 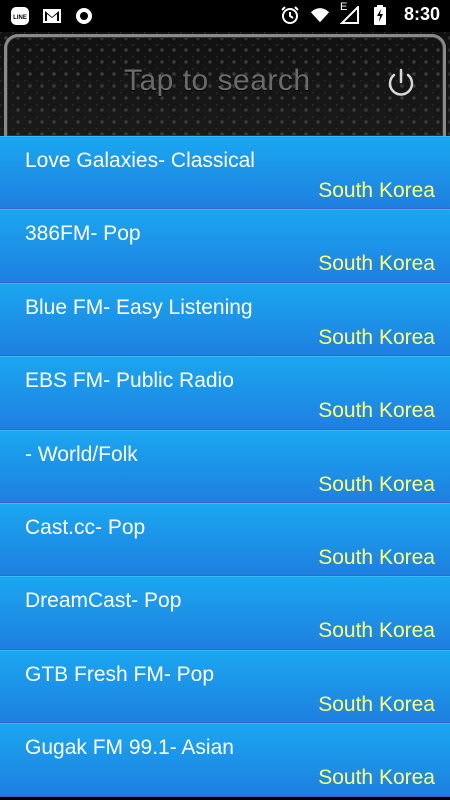 I want to click on station-title: Cast.cc- Pop, so click(x=85, y=527).